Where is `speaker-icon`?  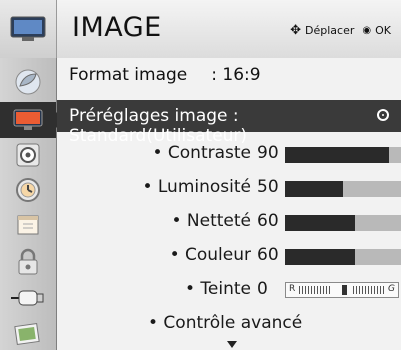
speaker-icon is located at coordinates (28, 155).